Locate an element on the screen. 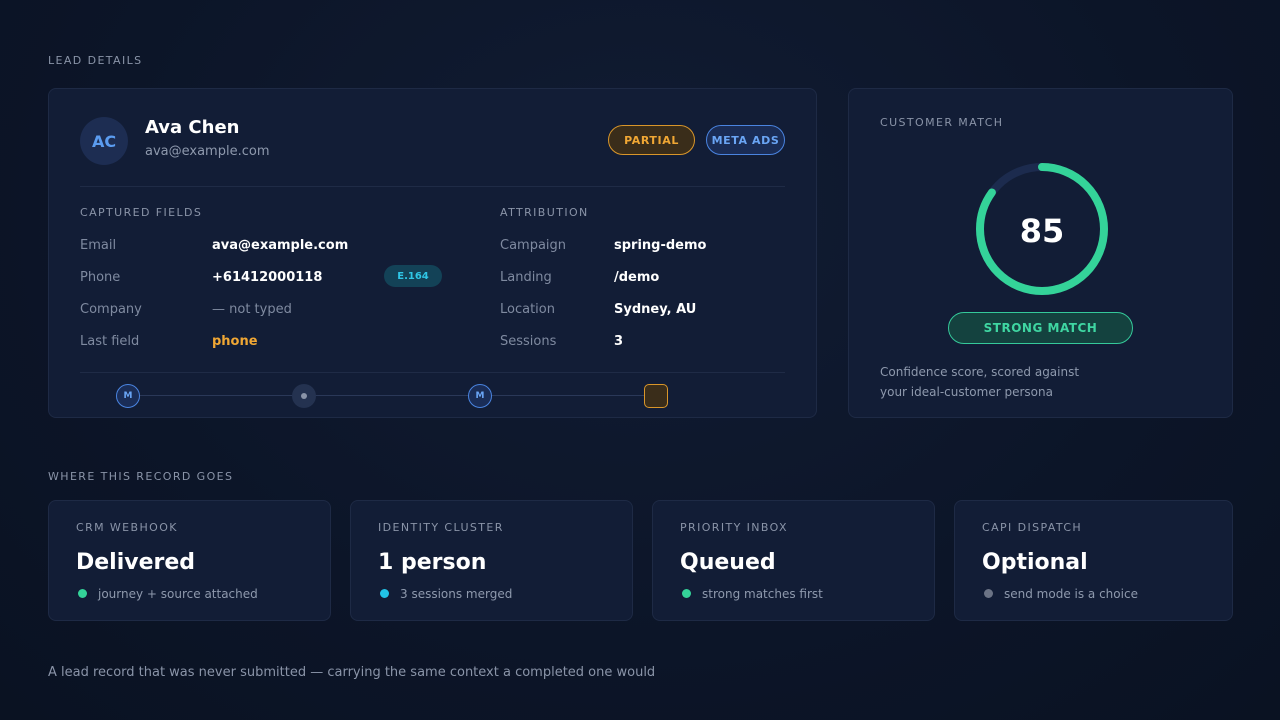 This screenshot has height=720, width=1280. attr-value-sessions: 3 is located at coordinates (619, 341).